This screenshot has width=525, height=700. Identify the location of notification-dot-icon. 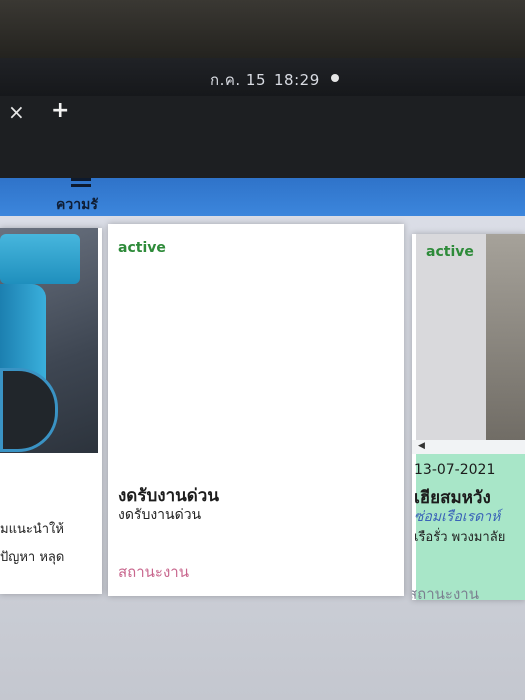
(335, 78).